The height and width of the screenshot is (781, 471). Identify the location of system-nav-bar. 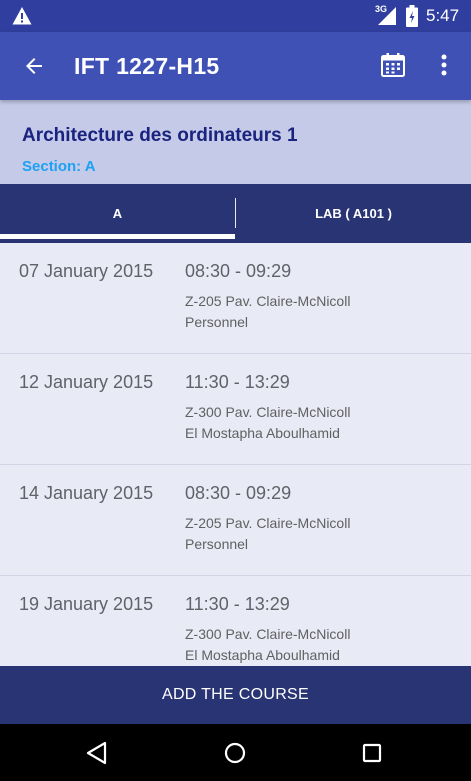
(235, 752).